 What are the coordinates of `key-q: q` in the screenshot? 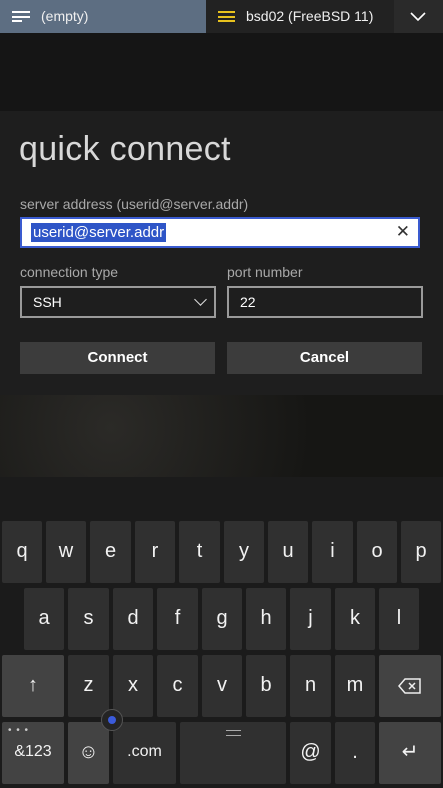 It's located at (22, 552).